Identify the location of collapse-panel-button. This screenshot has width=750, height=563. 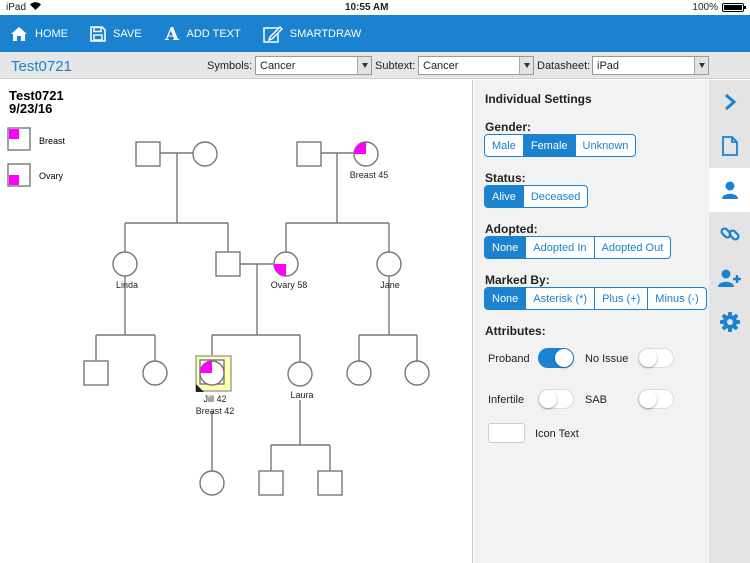
(729, 102).